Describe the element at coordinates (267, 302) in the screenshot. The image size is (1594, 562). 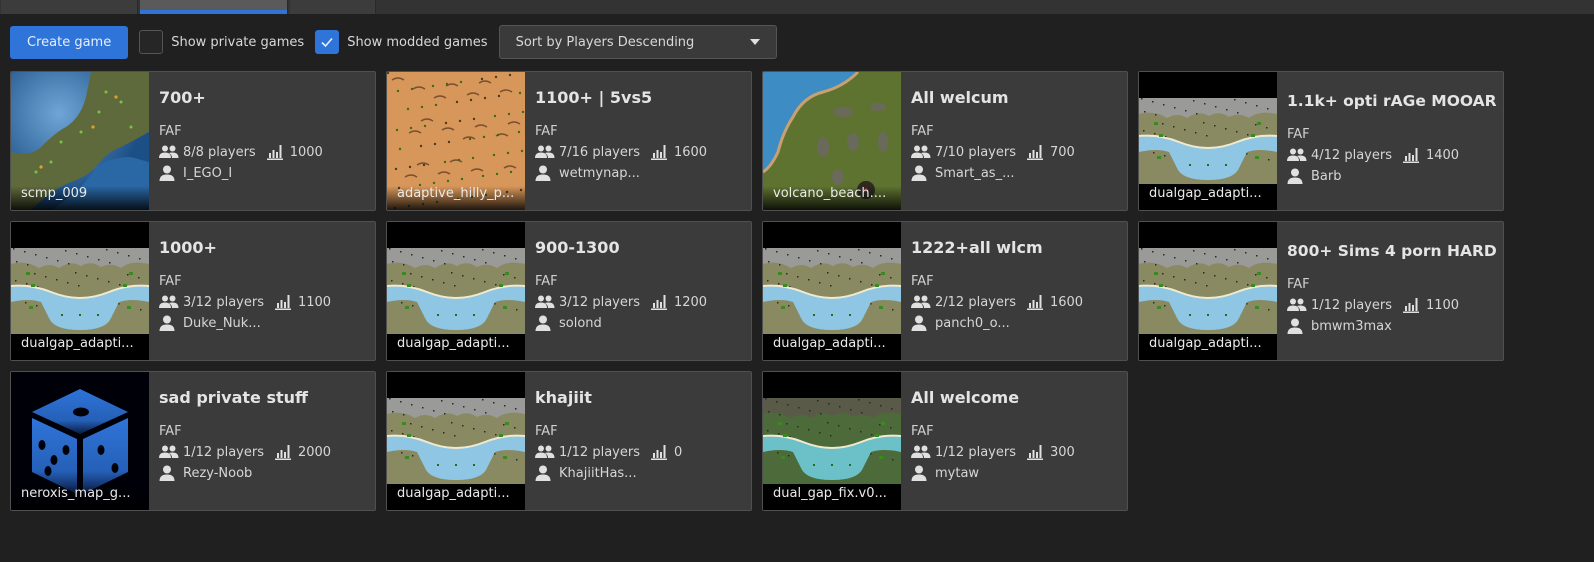
I see `stats-row: 3/12 players 1100` at that location.